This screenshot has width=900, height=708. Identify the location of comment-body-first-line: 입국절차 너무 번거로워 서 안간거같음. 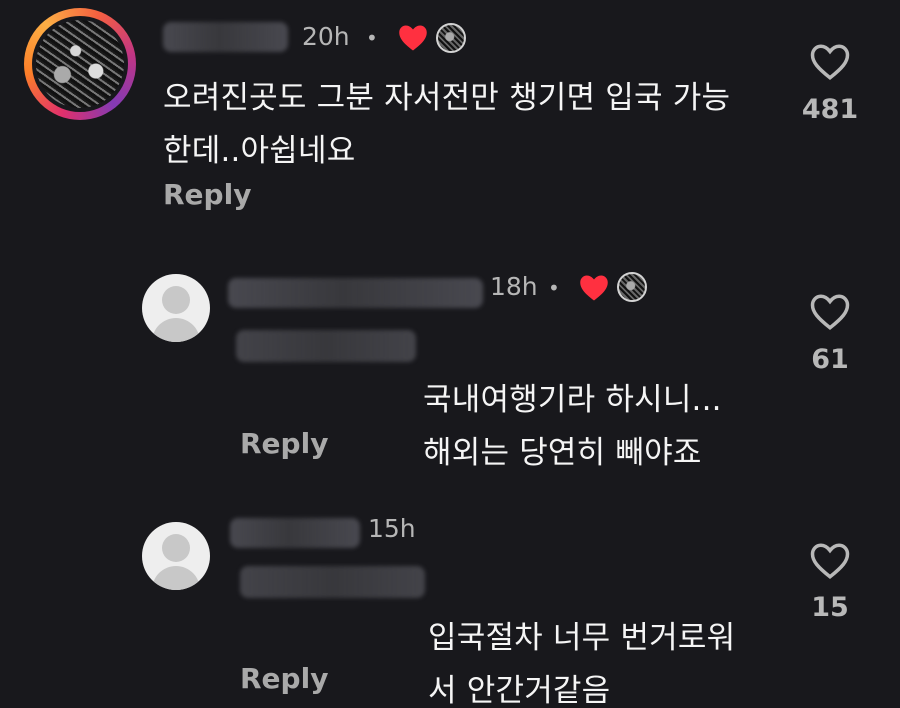
(598, 633).